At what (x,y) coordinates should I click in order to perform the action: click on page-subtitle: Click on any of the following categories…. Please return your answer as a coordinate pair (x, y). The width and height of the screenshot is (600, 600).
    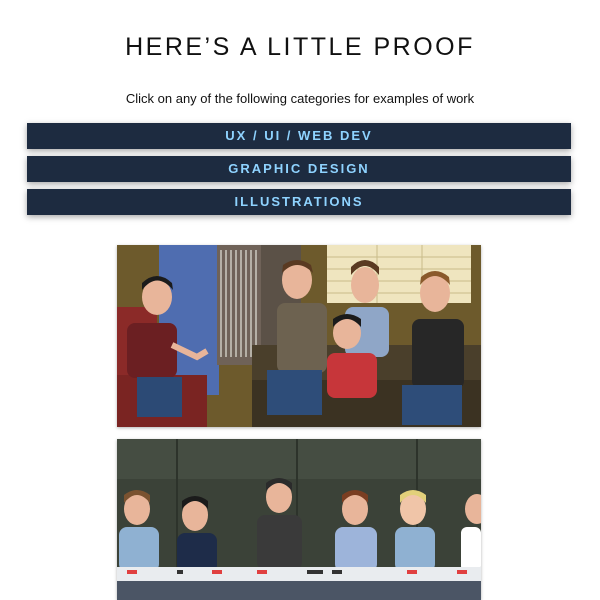
    Looking at the image, I should click on (300, 98).